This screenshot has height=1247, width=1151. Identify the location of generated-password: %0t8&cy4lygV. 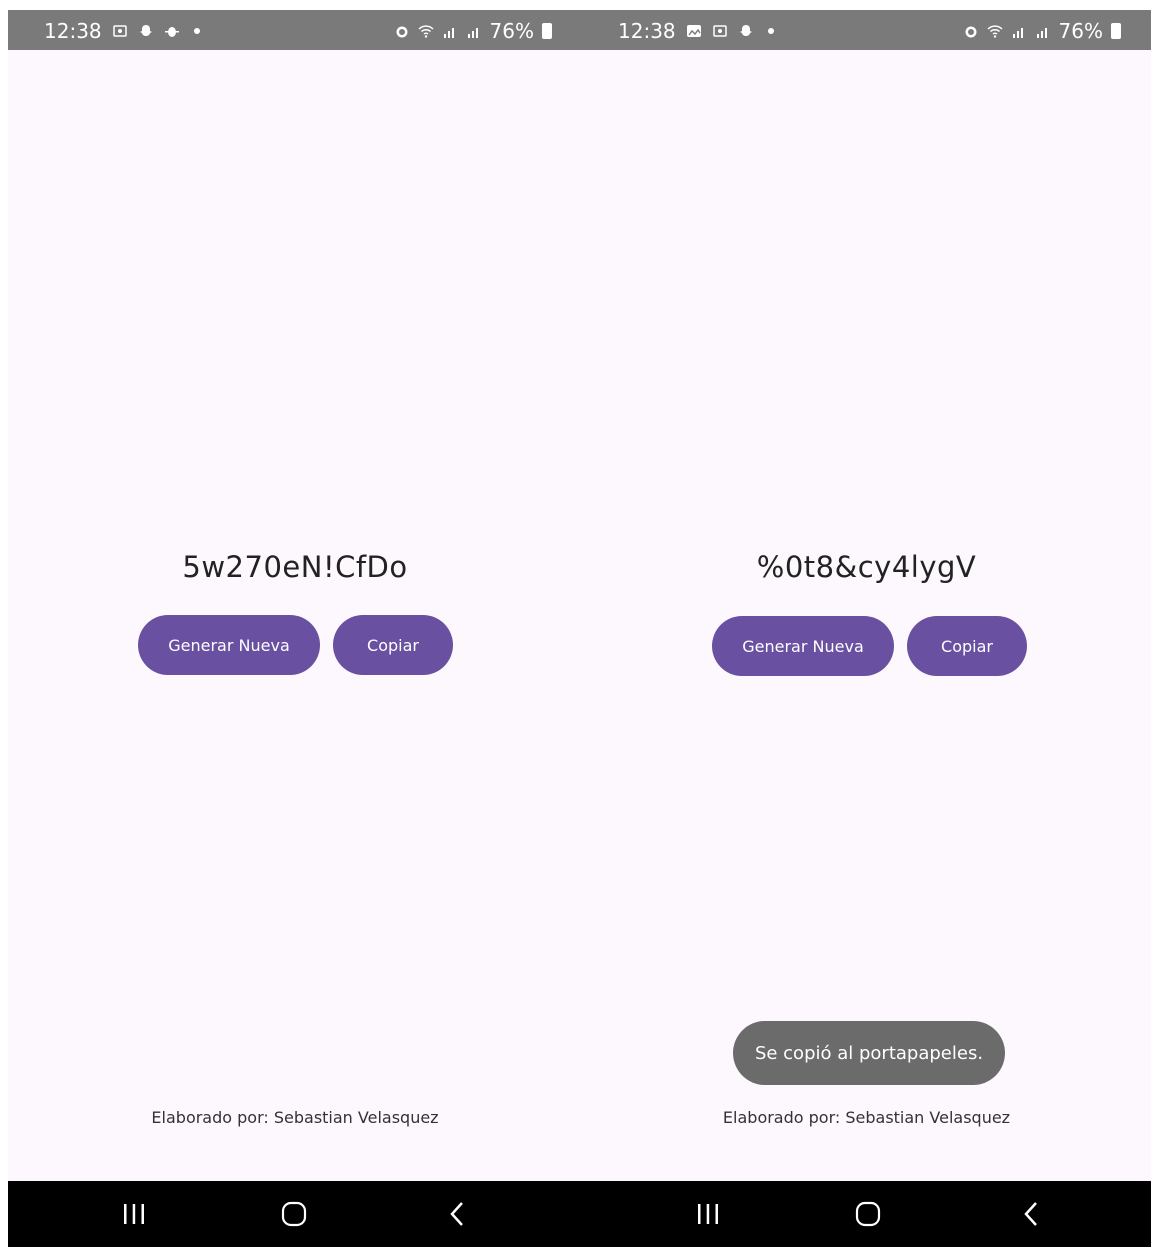
(866, 567).